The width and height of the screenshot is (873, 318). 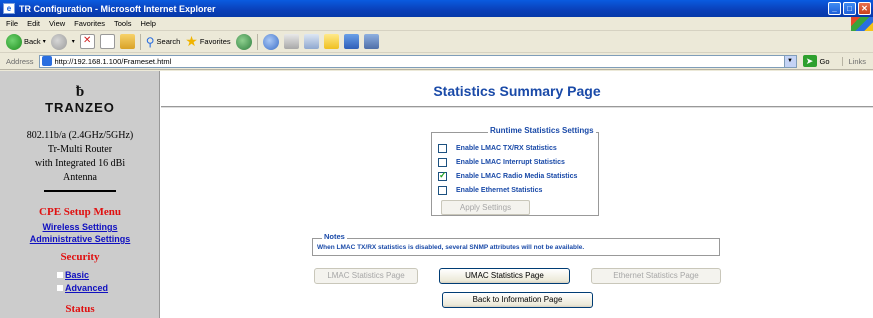 What do you see at coordinates (436, 24) in the screenshot?
I see `menu-bar: File Edit View Favorites Tools Help` at bounding box center [436, 24].